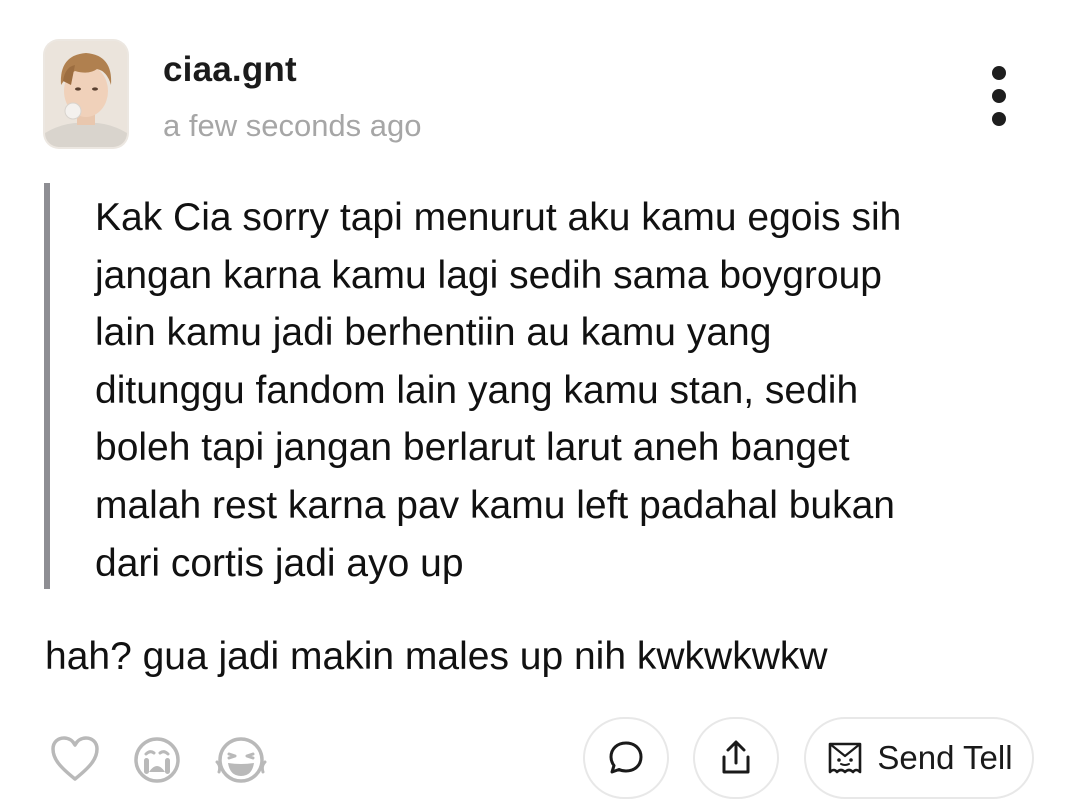  I want to click on heart-icon, so click(75, 758).